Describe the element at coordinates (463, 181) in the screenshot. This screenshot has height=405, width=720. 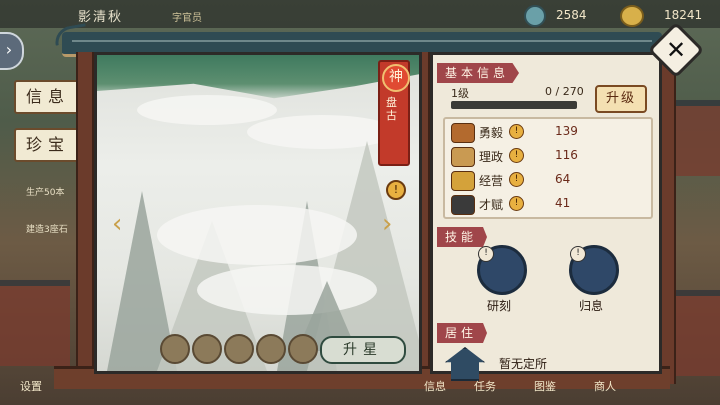
I see `abacus-icon` at that location.